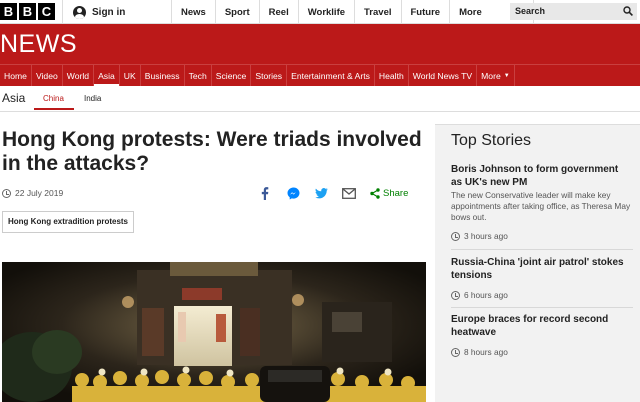  What do you see at coordinates (392, 75) in the screenshot?
I see `news-nav-health: Health` at bounding box center [392, 75].